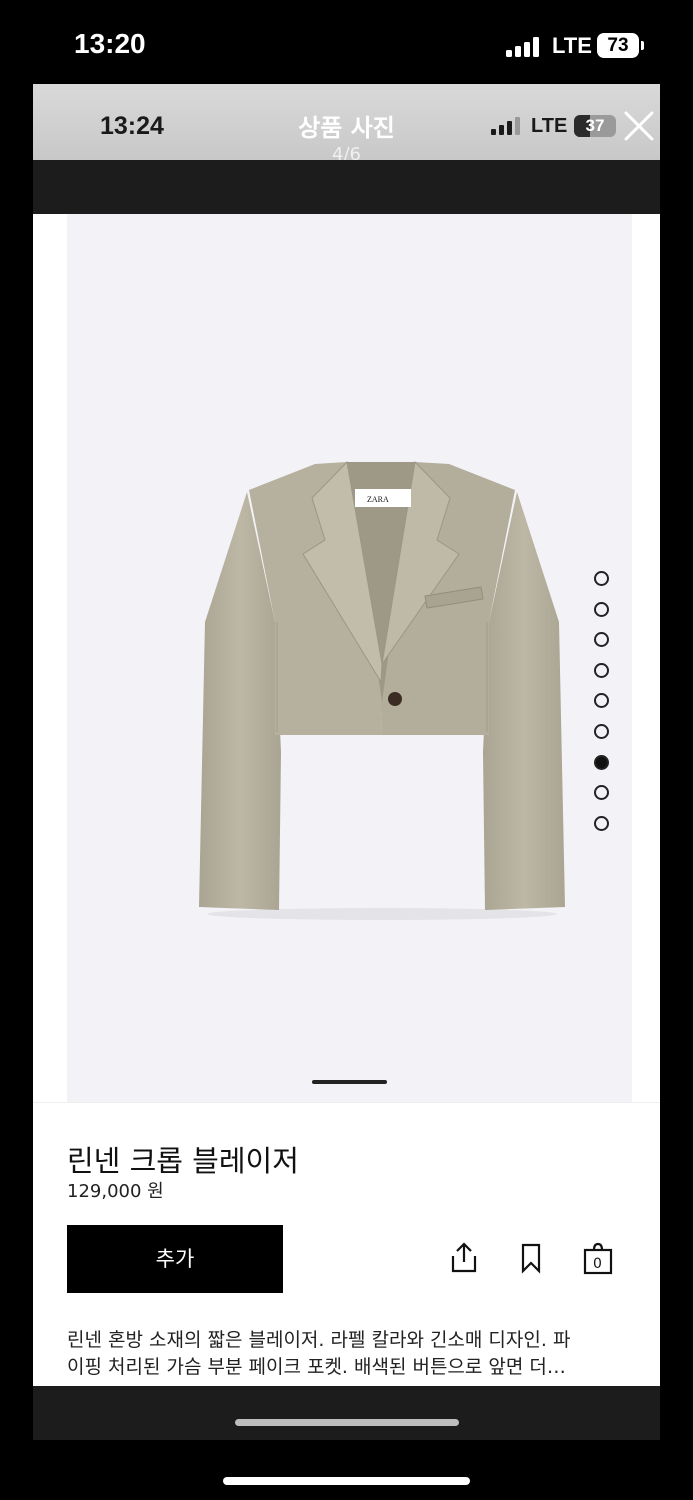 The image size is (693, 1500). I want to click on bag-icon: 0, so click(598, 1258).